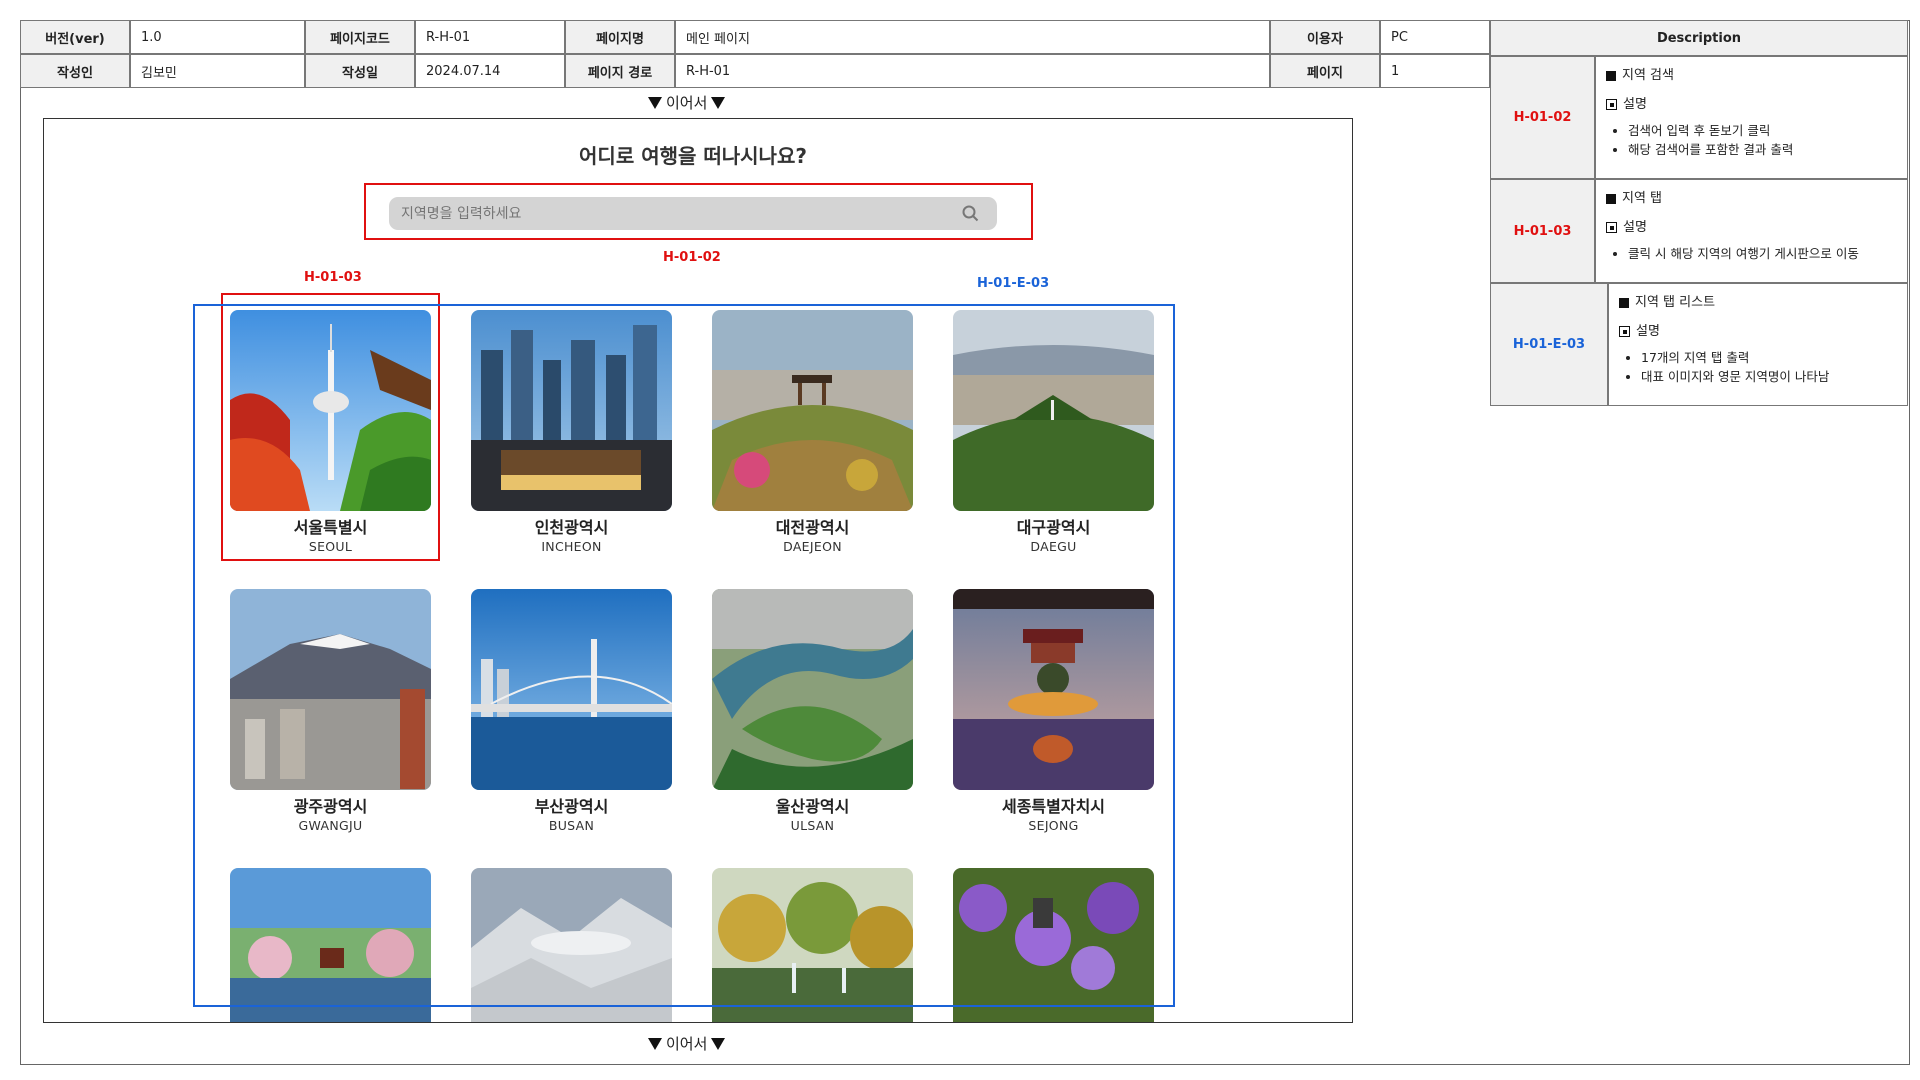 This screenshot has height=1080, width=1920. Describe the element at coordinates (217, 71) in the screenshot. I see `author-value: 김보민` at that location.